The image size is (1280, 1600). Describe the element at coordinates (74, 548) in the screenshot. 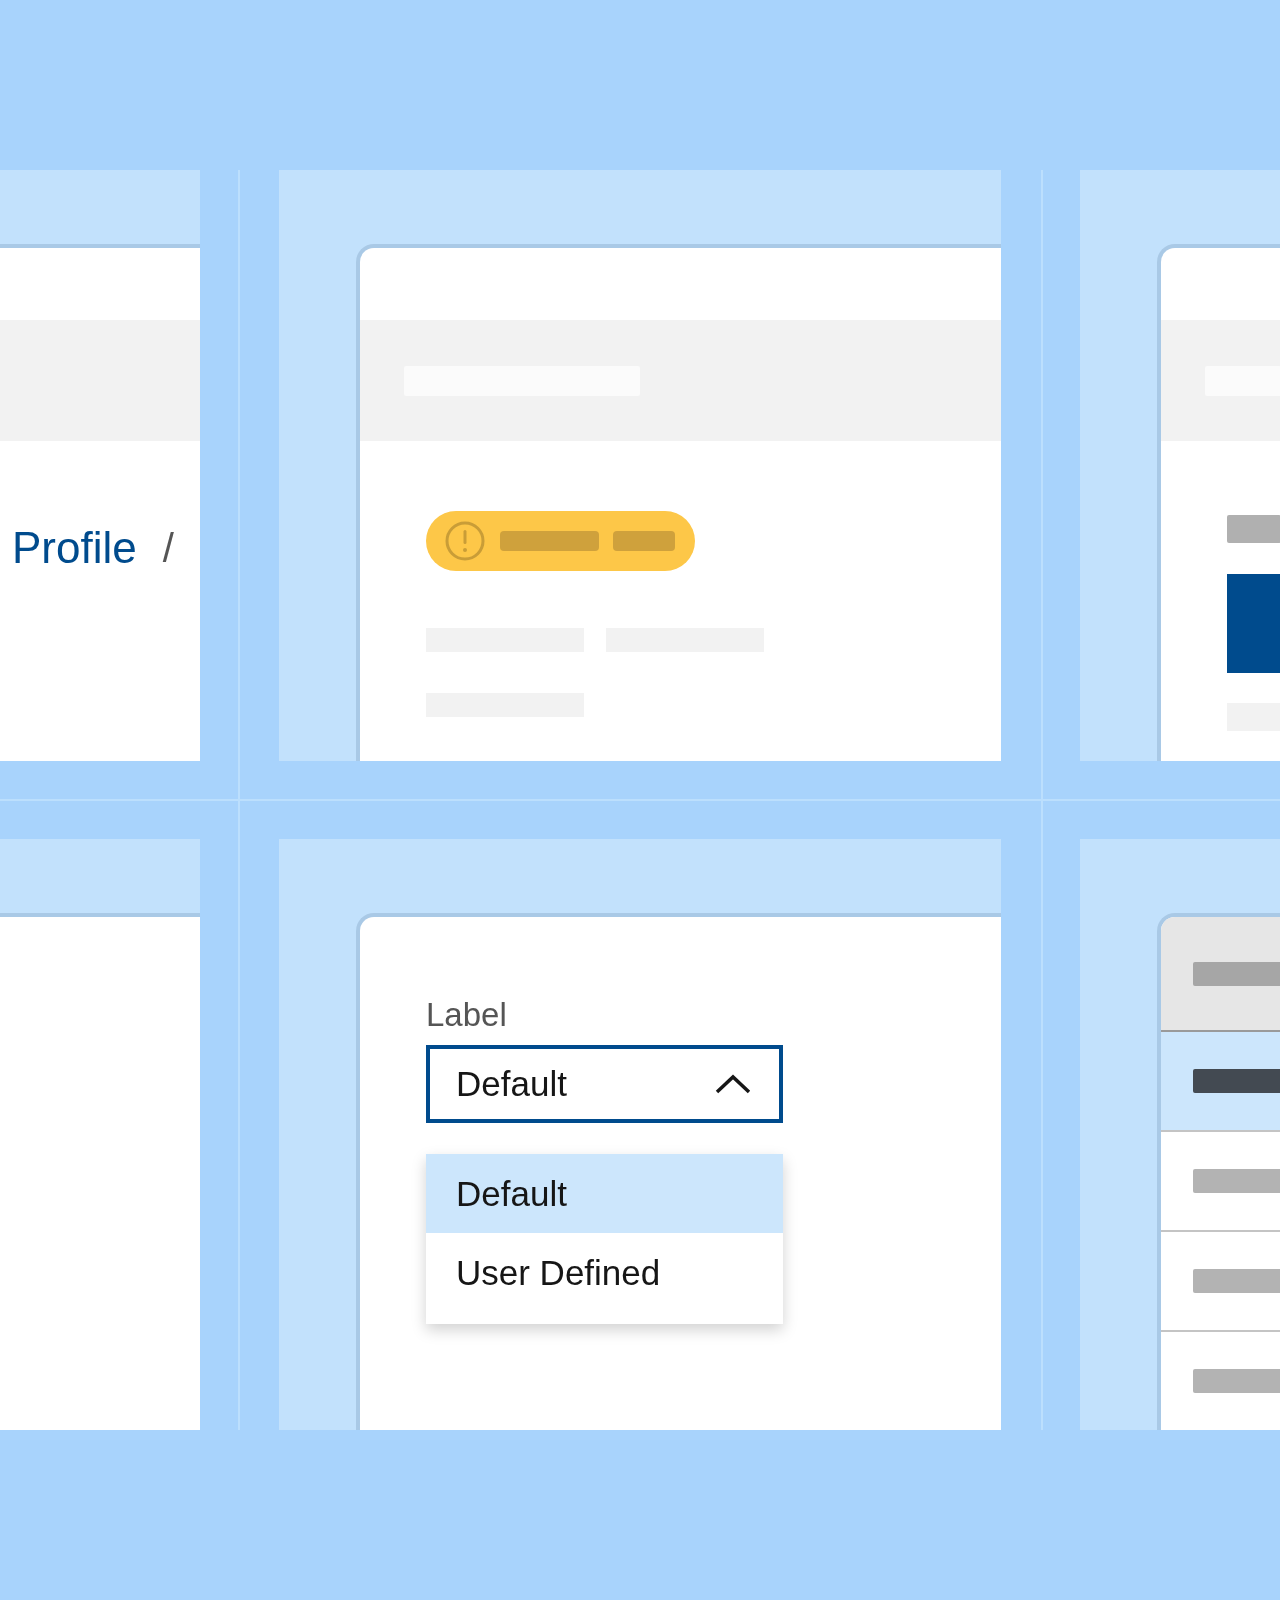

I see `breadcrumb-link: Profile` at that location.